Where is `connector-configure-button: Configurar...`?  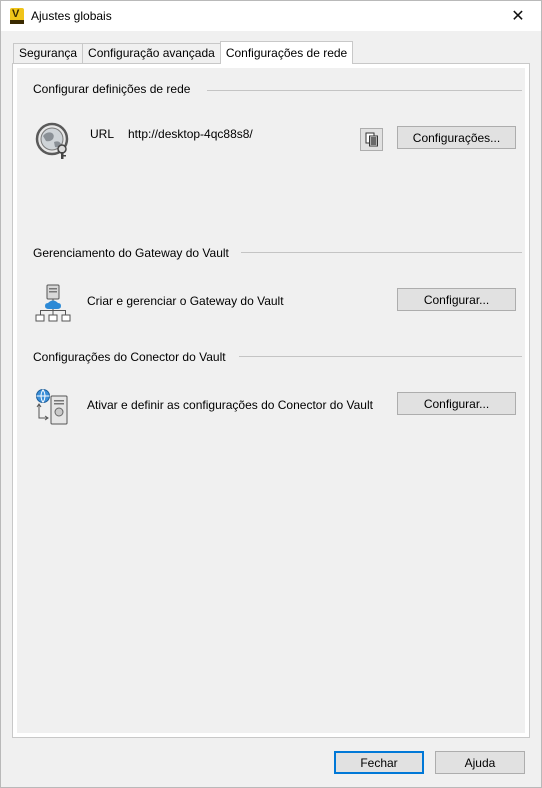 connector-configure-button: Configurar... is located at coordinates (456, 403).